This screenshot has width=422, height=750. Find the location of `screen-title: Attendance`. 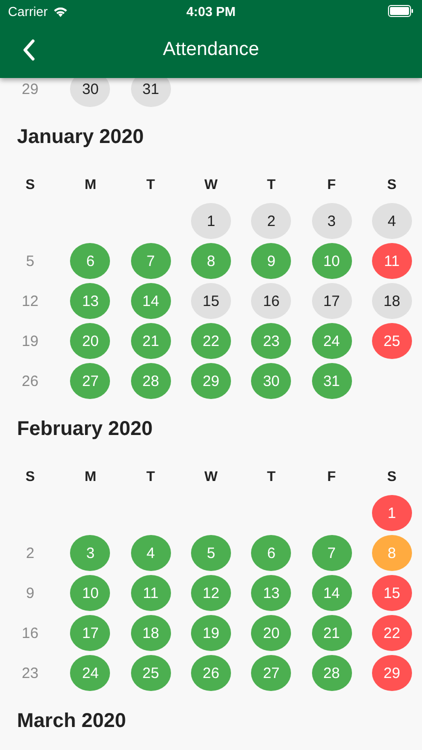

screen-title: Attendance is located at coordinates (211, 50).